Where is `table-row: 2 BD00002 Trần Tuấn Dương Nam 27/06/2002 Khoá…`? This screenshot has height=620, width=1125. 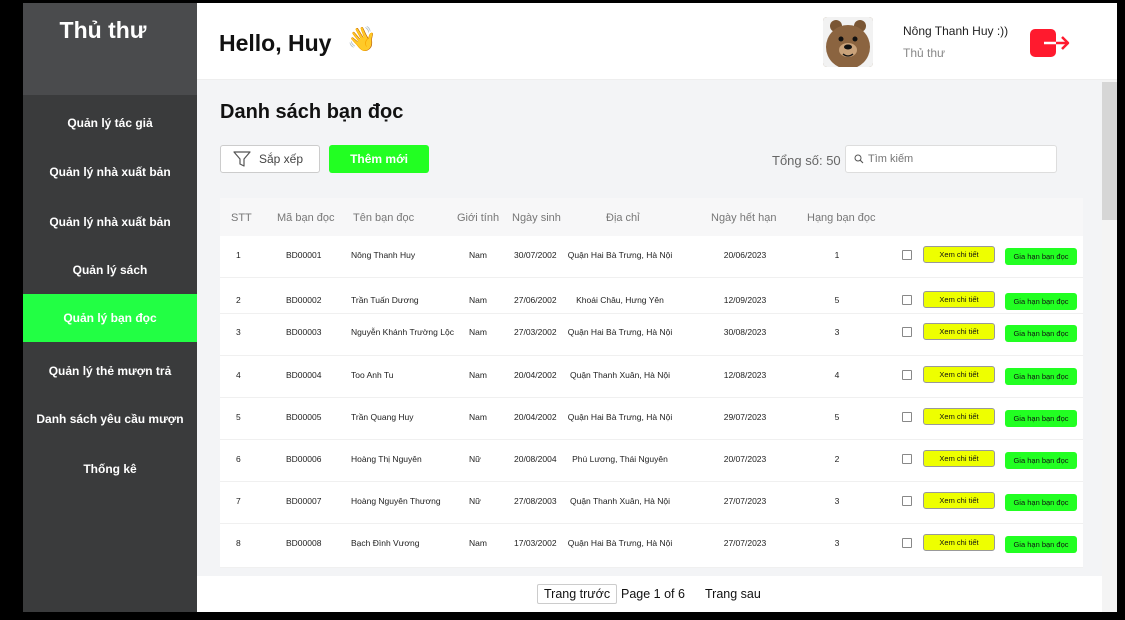 table-row: 2 BD00002 Trần Tuấn Dương Nam 27/06/2002 Khoá… is located at coordinates (651, 296).